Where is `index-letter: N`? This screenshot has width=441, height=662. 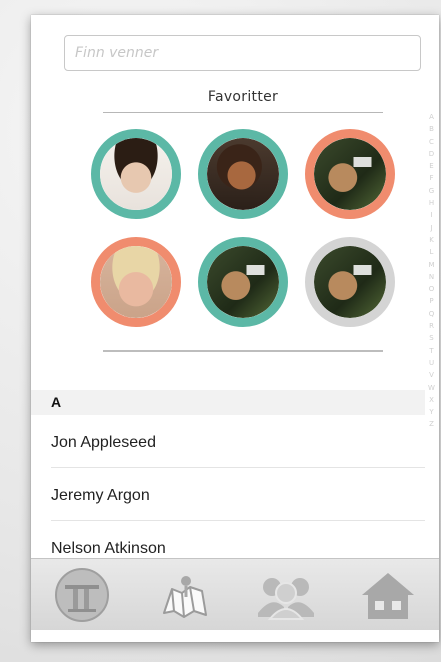 index-letter: N is located at coordinates (431, 277).